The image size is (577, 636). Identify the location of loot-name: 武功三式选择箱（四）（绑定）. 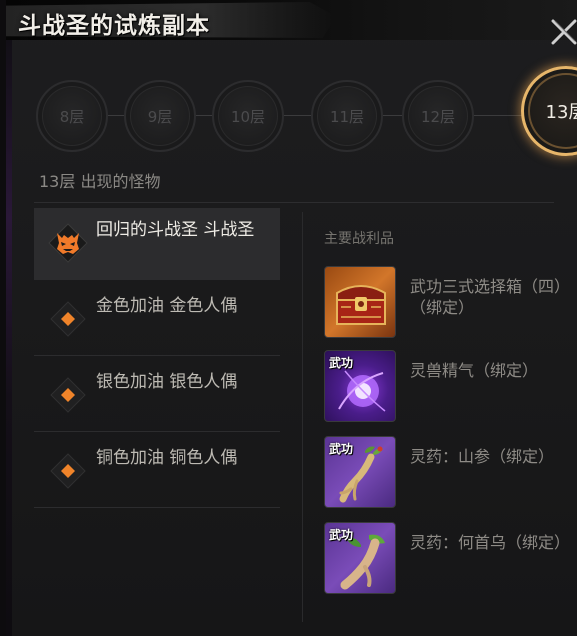
(486, 297).